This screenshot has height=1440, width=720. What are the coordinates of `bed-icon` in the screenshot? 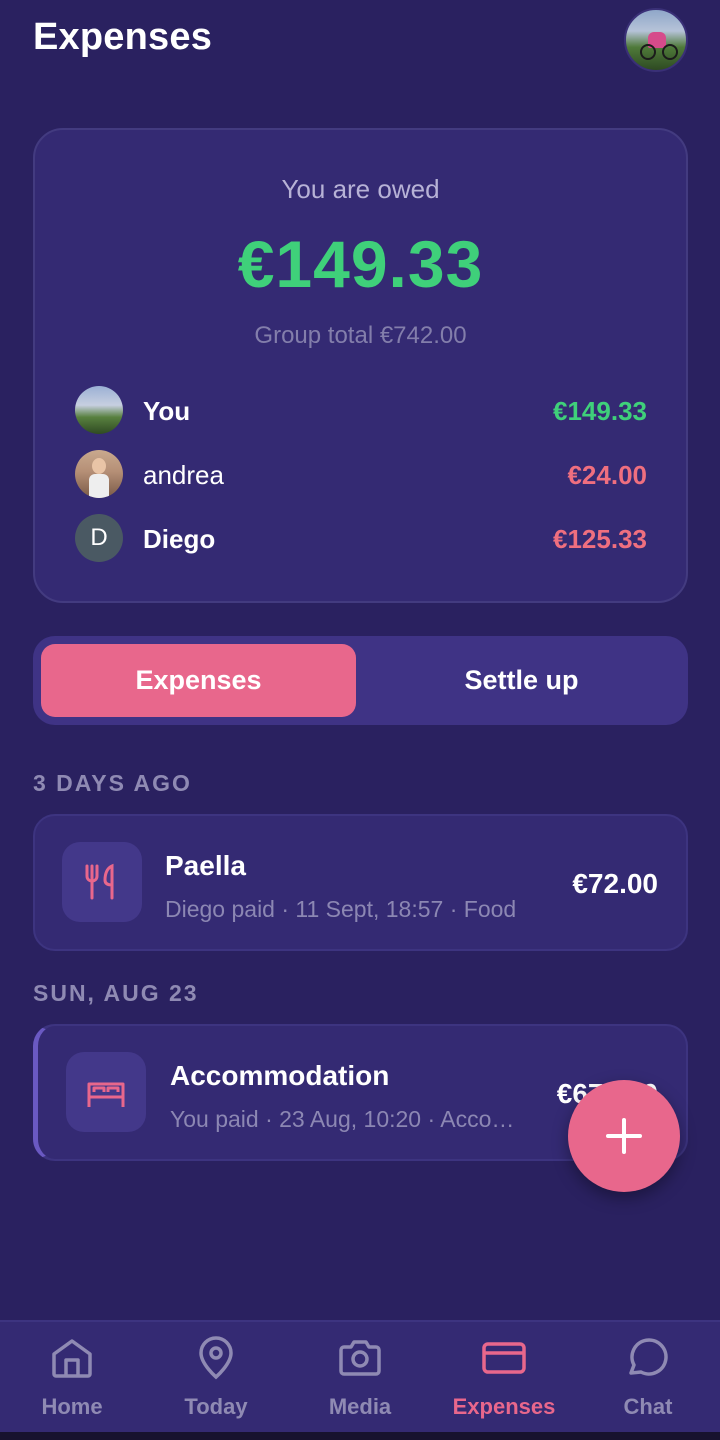 It's located at (106, 1094).